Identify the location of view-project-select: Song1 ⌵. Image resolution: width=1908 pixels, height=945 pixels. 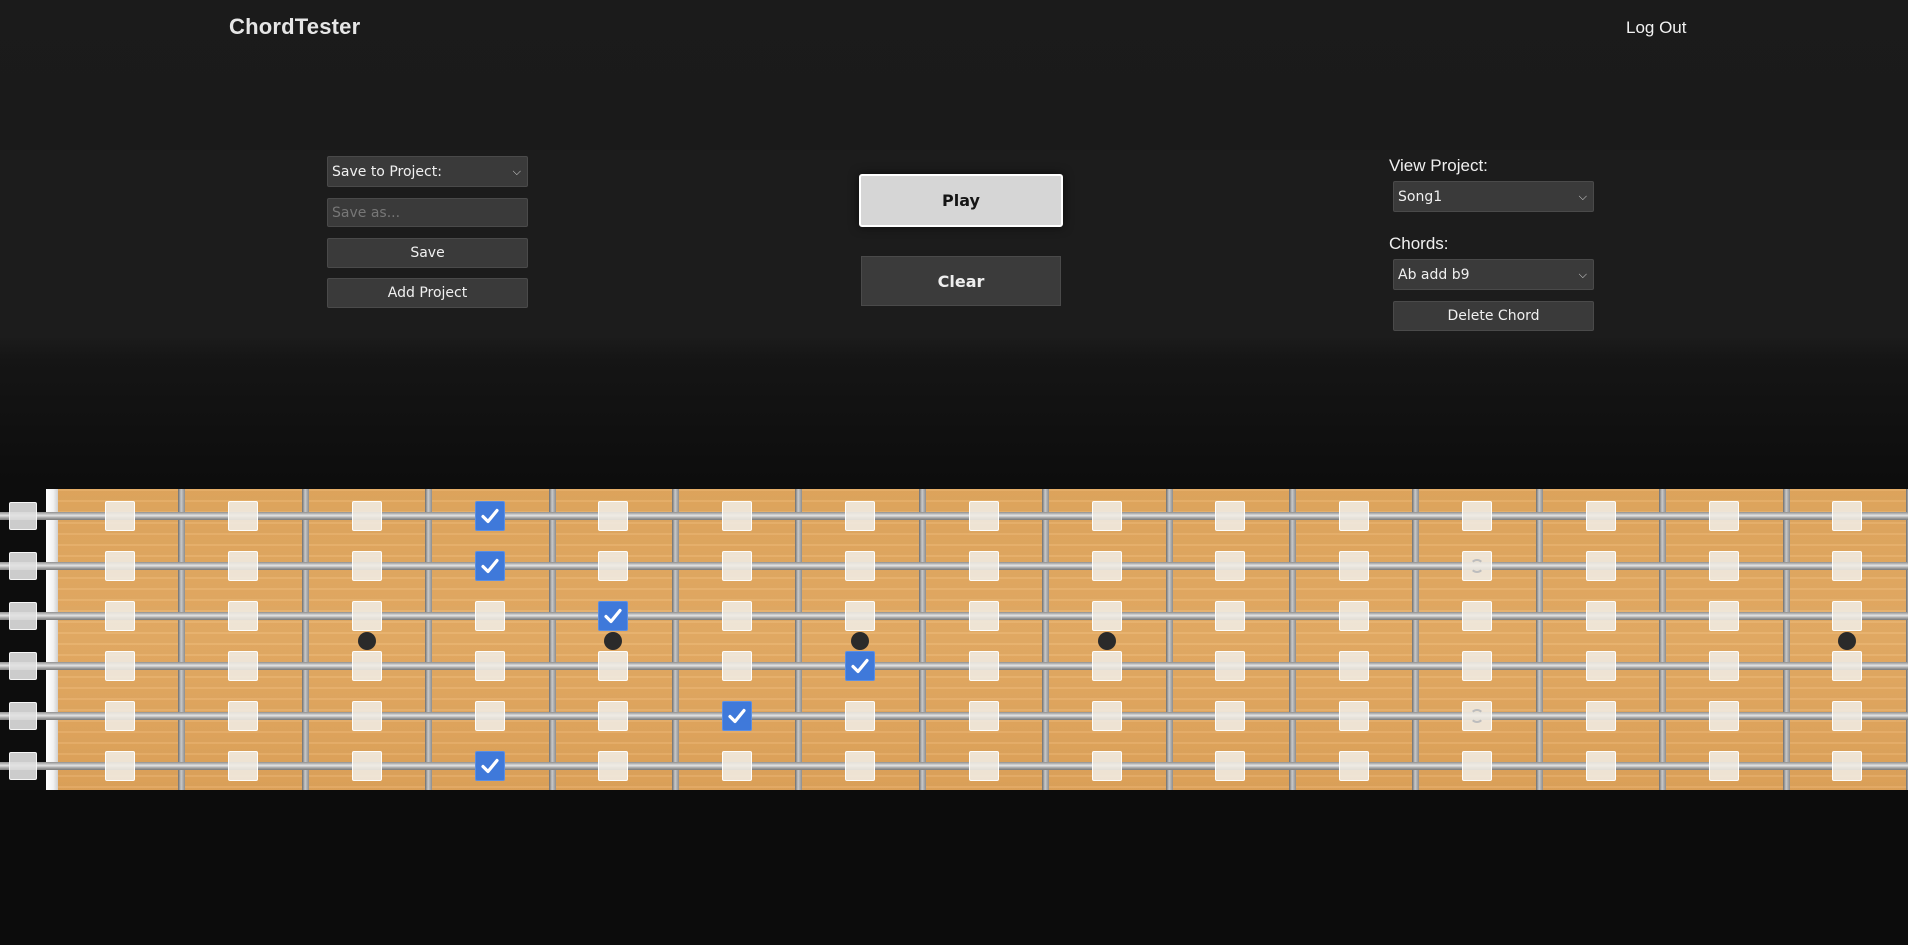
(1493, 196).